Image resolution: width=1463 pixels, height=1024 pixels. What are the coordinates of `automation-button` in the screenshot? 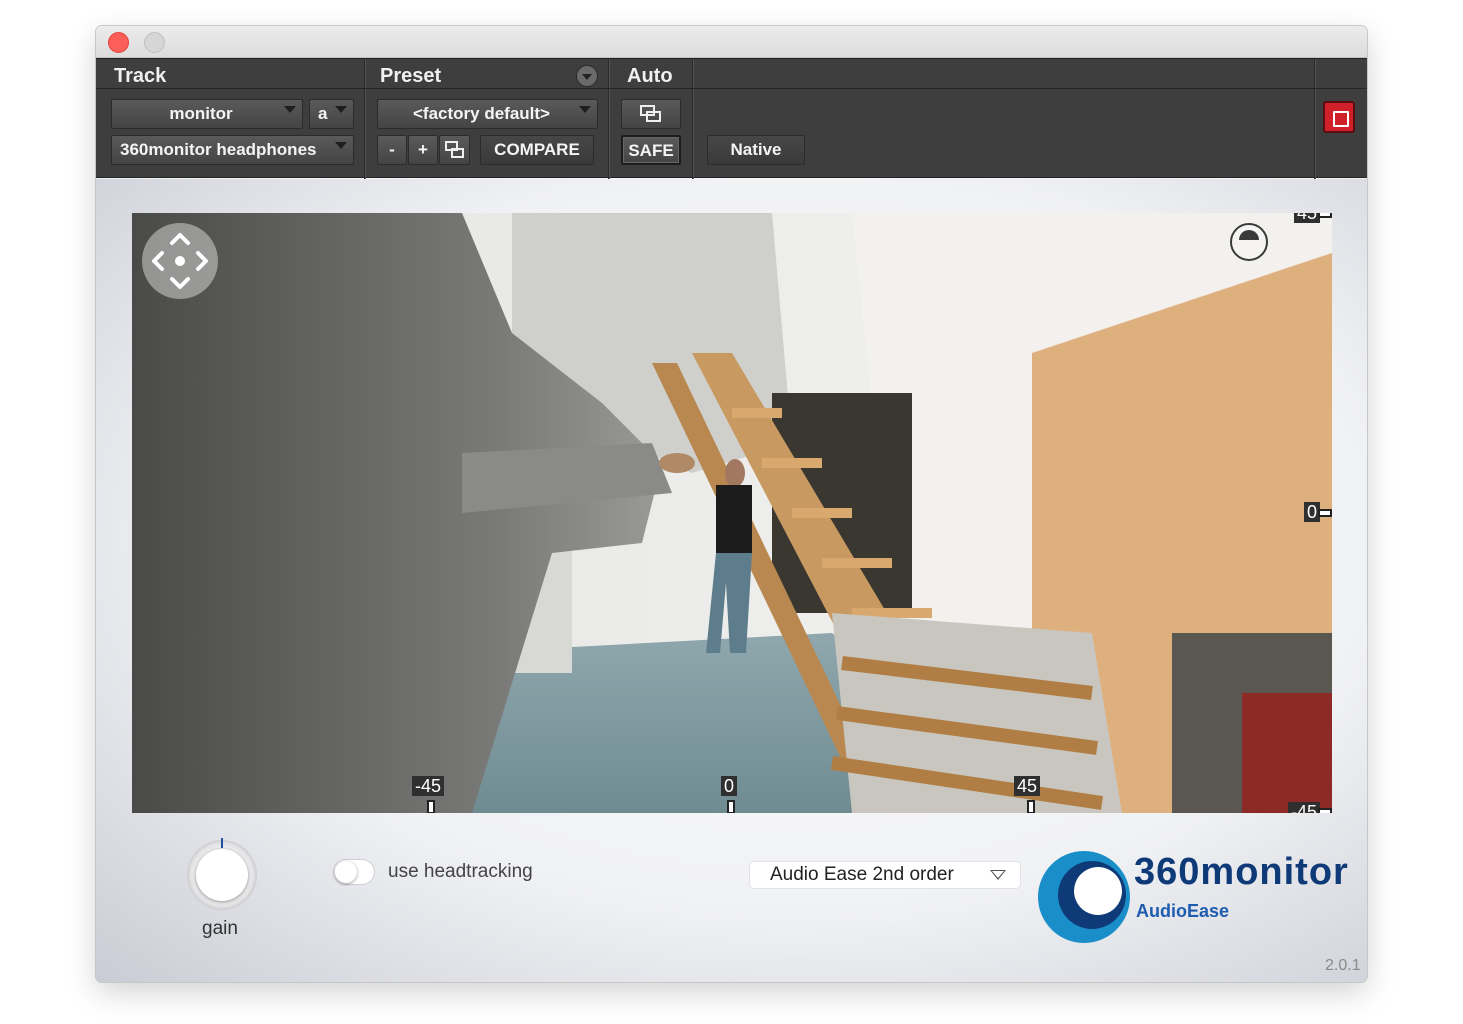 It's located at (651, 114).